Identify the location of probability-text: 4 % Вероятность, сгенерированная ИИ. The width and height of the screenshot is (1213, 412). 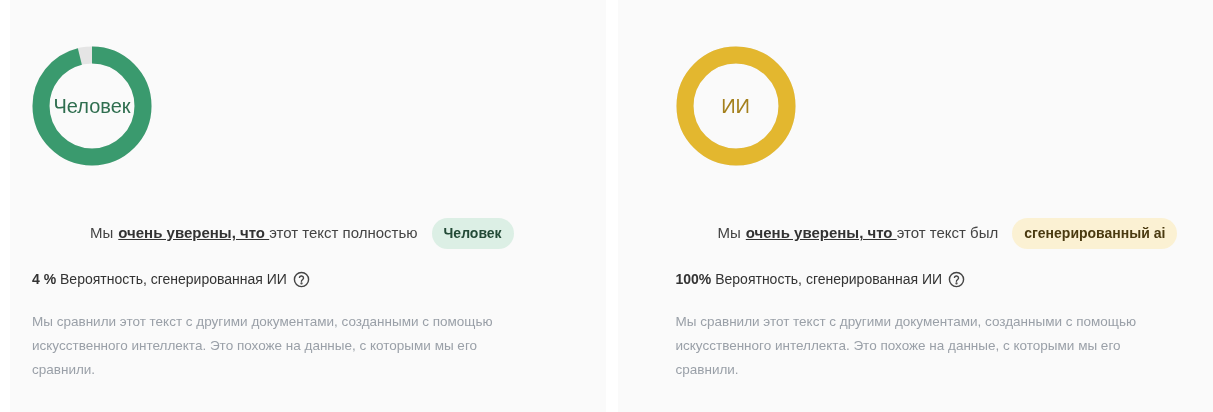
(159, 279).